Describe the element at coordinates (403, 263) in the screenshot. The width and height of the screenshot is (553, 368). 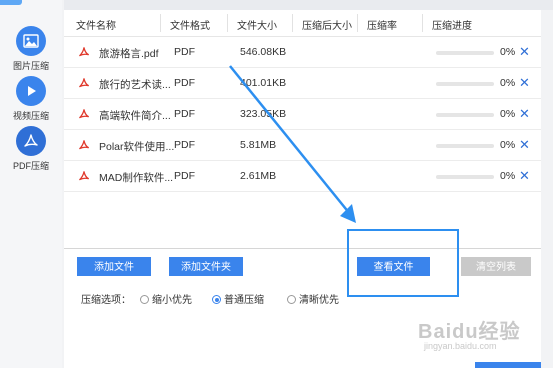
I see `annotation-highlight-box` at that location.